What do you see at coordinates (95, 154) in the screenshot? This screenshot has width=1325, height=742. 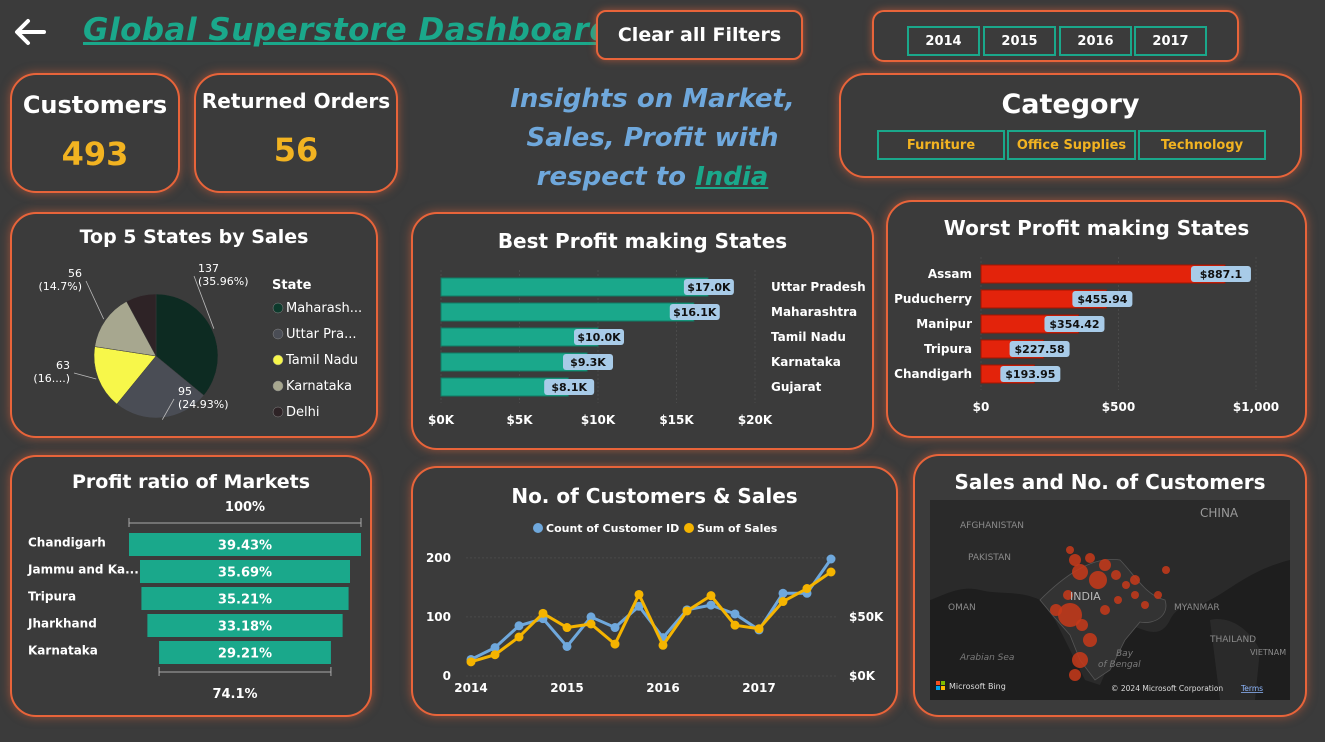 I see `customers-value: 493` at bounding box center [95, 154].